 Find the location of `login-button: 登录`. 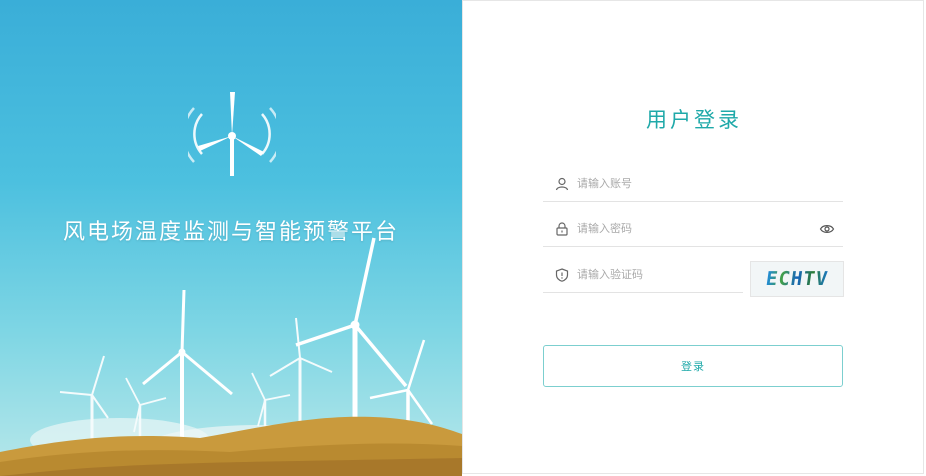

login-button: 登录 is located at coordinates (693, 366).